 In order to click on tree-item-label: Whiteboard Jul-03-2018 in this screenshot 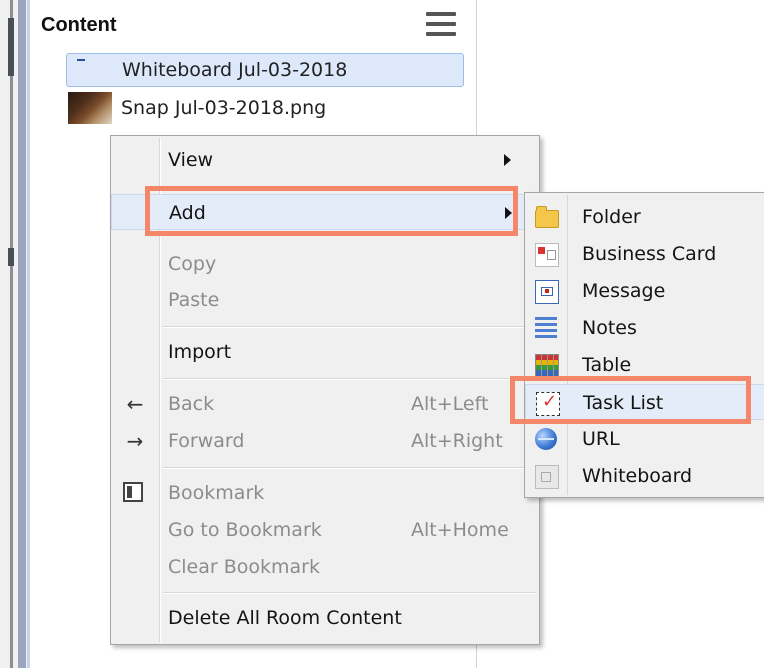, I will do `click(235, 70)`.